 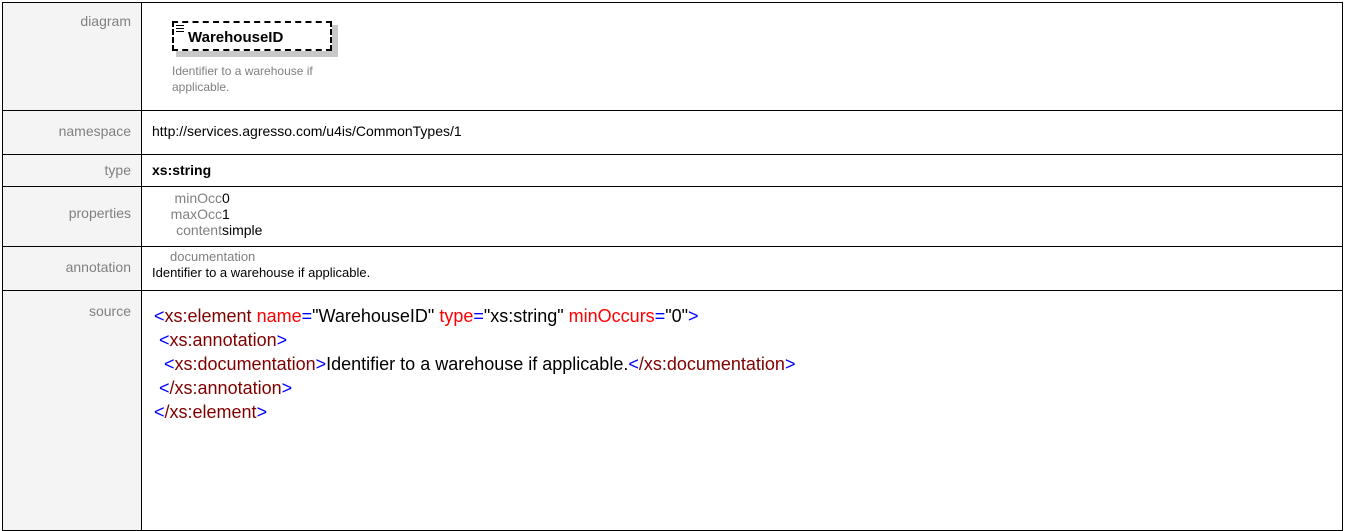 What do you see at coordinates (279, 316) in the screenshot?
I see `source-attr: name` at bounding box center [279, 316].